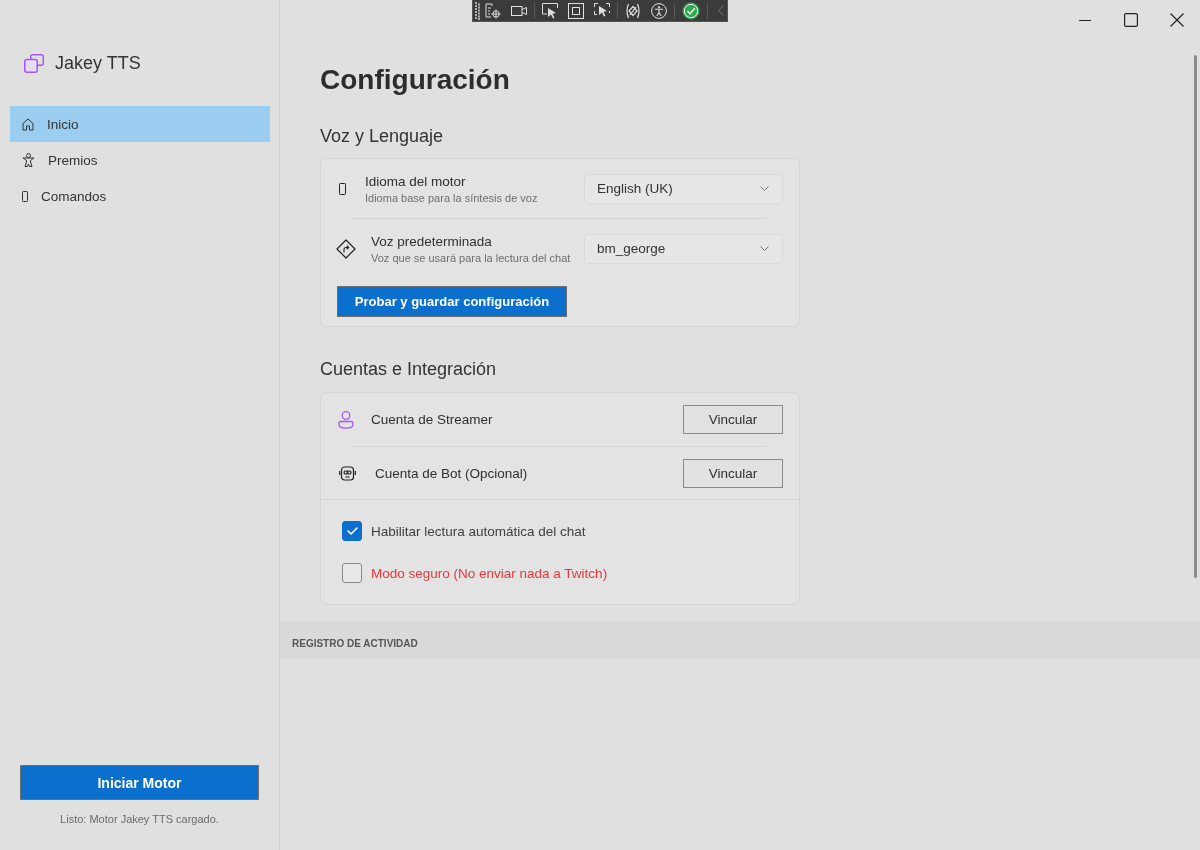 The image size is (1200, 850). I want to click on direction-sign-icon, so click(346, 248).